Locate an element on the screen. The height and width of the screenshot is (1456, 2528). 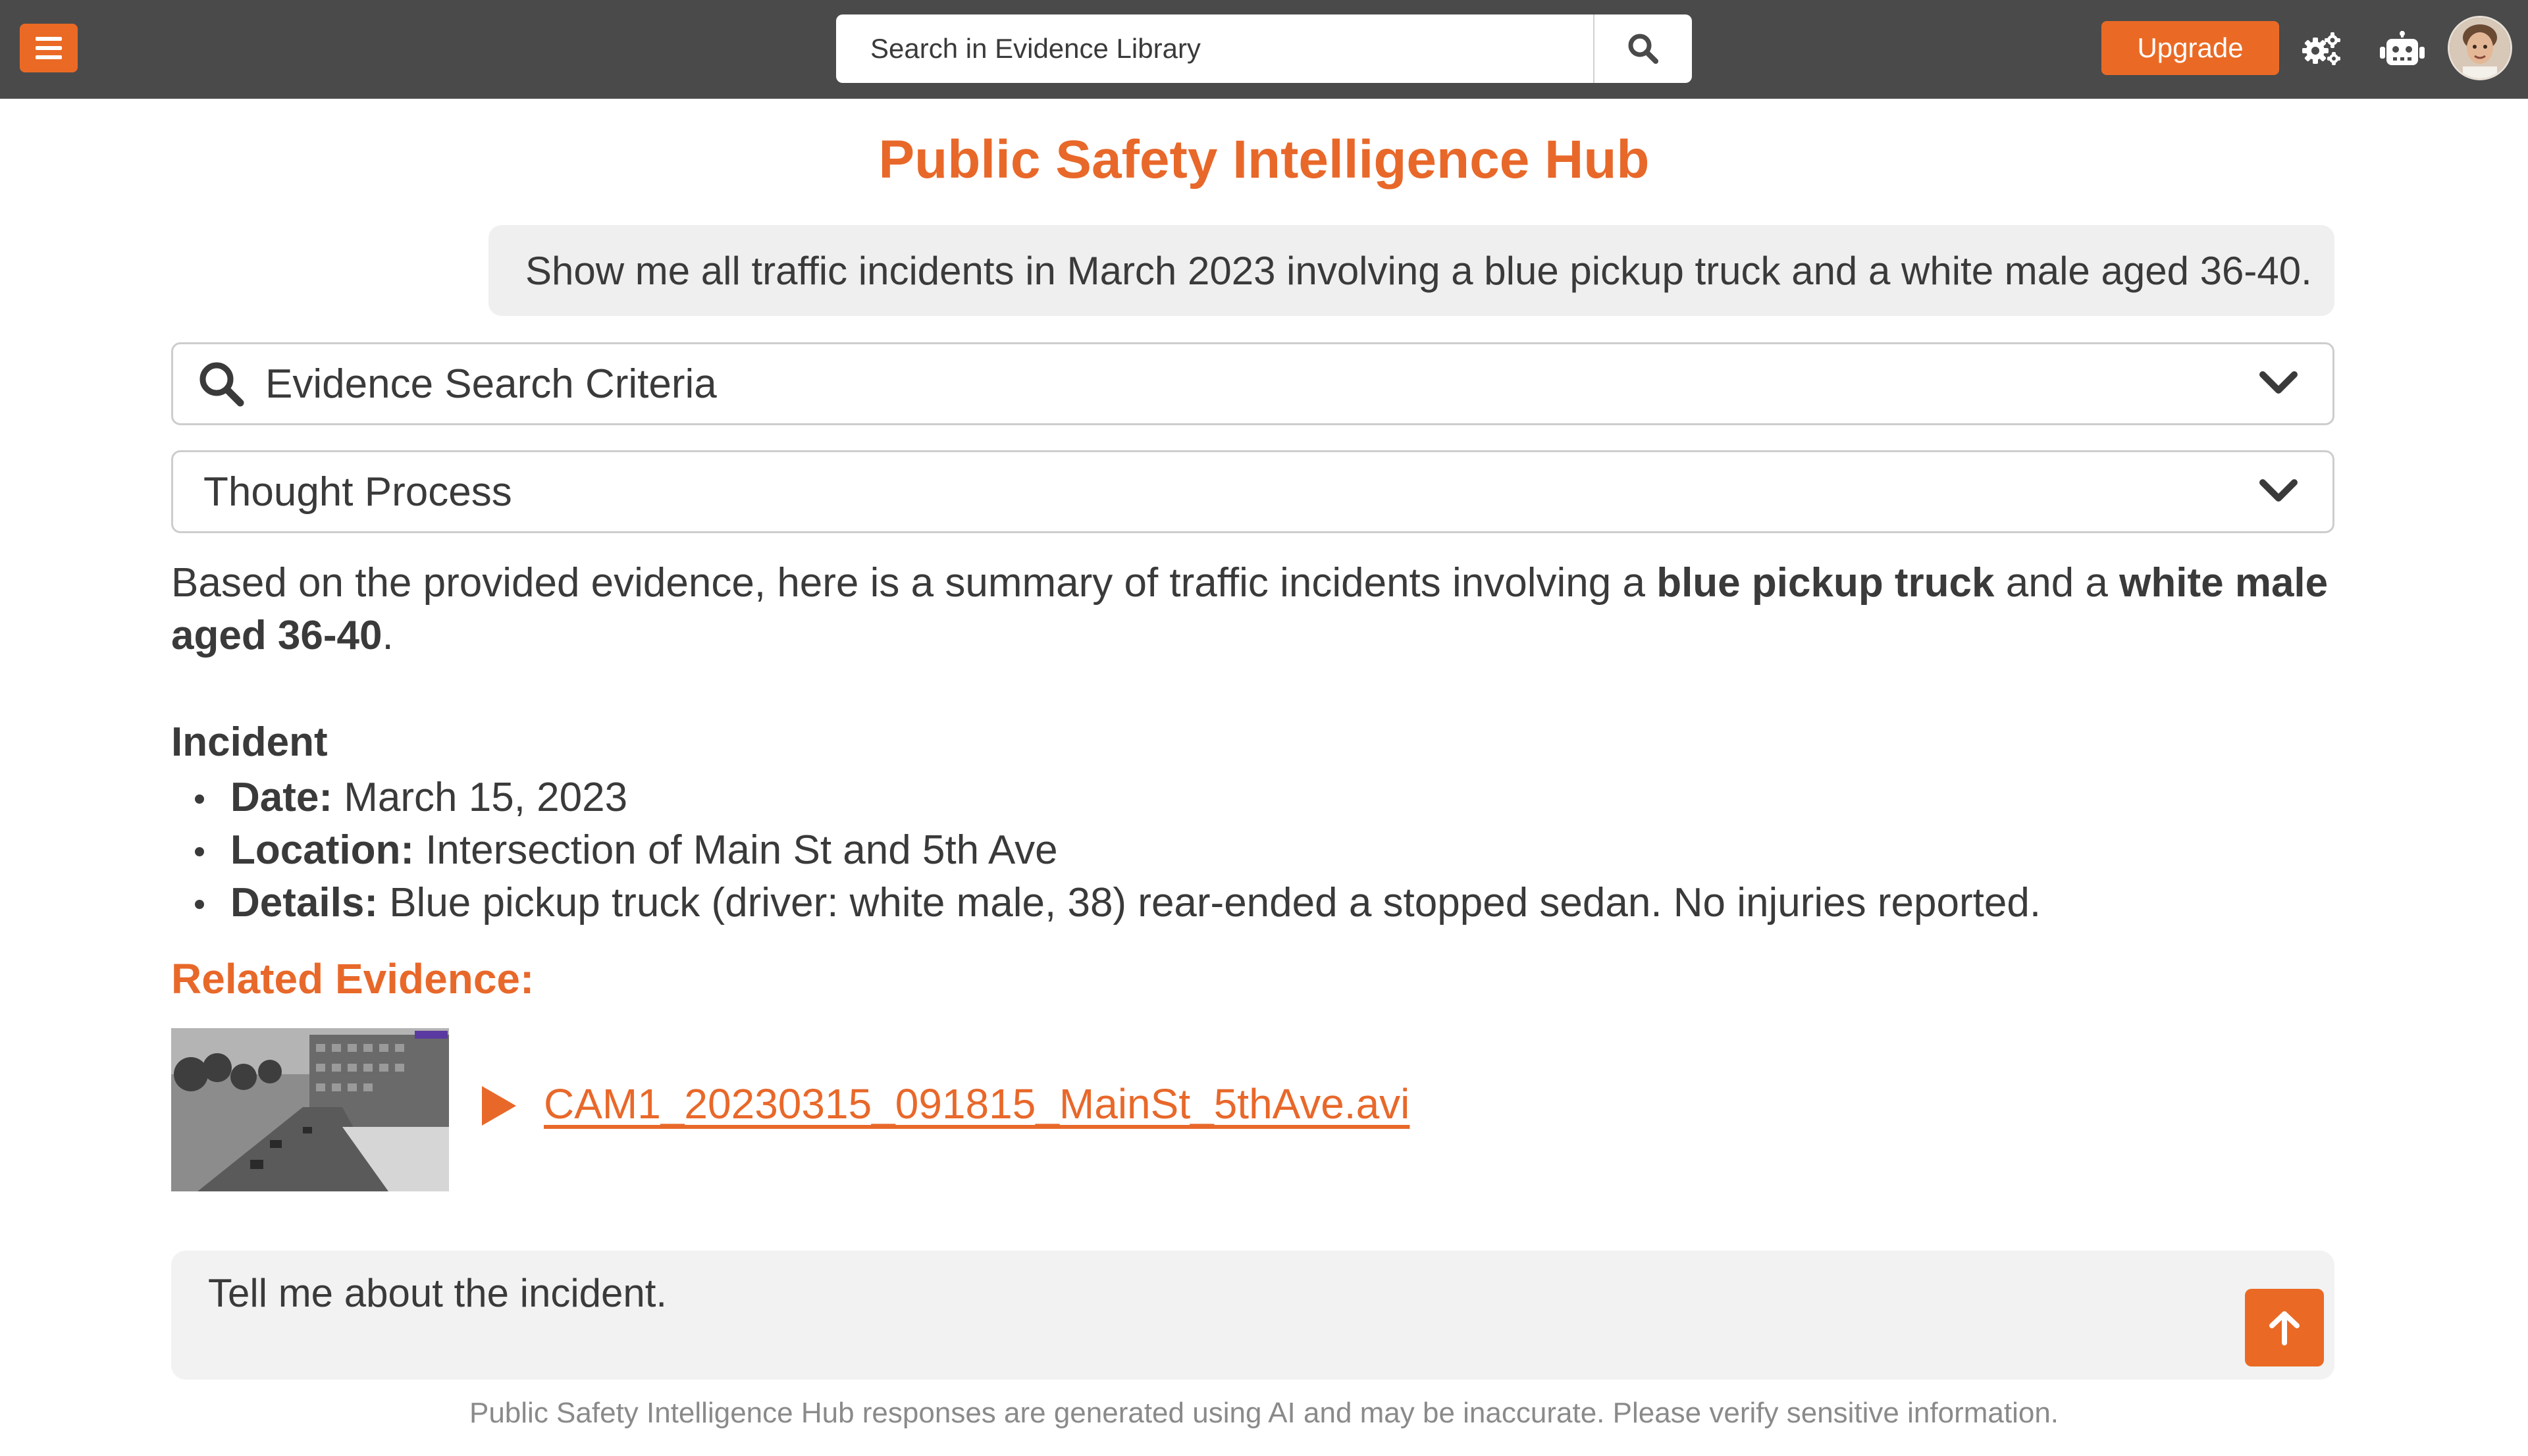
evidence-library-search-input is located at coordinates (1214, 48).